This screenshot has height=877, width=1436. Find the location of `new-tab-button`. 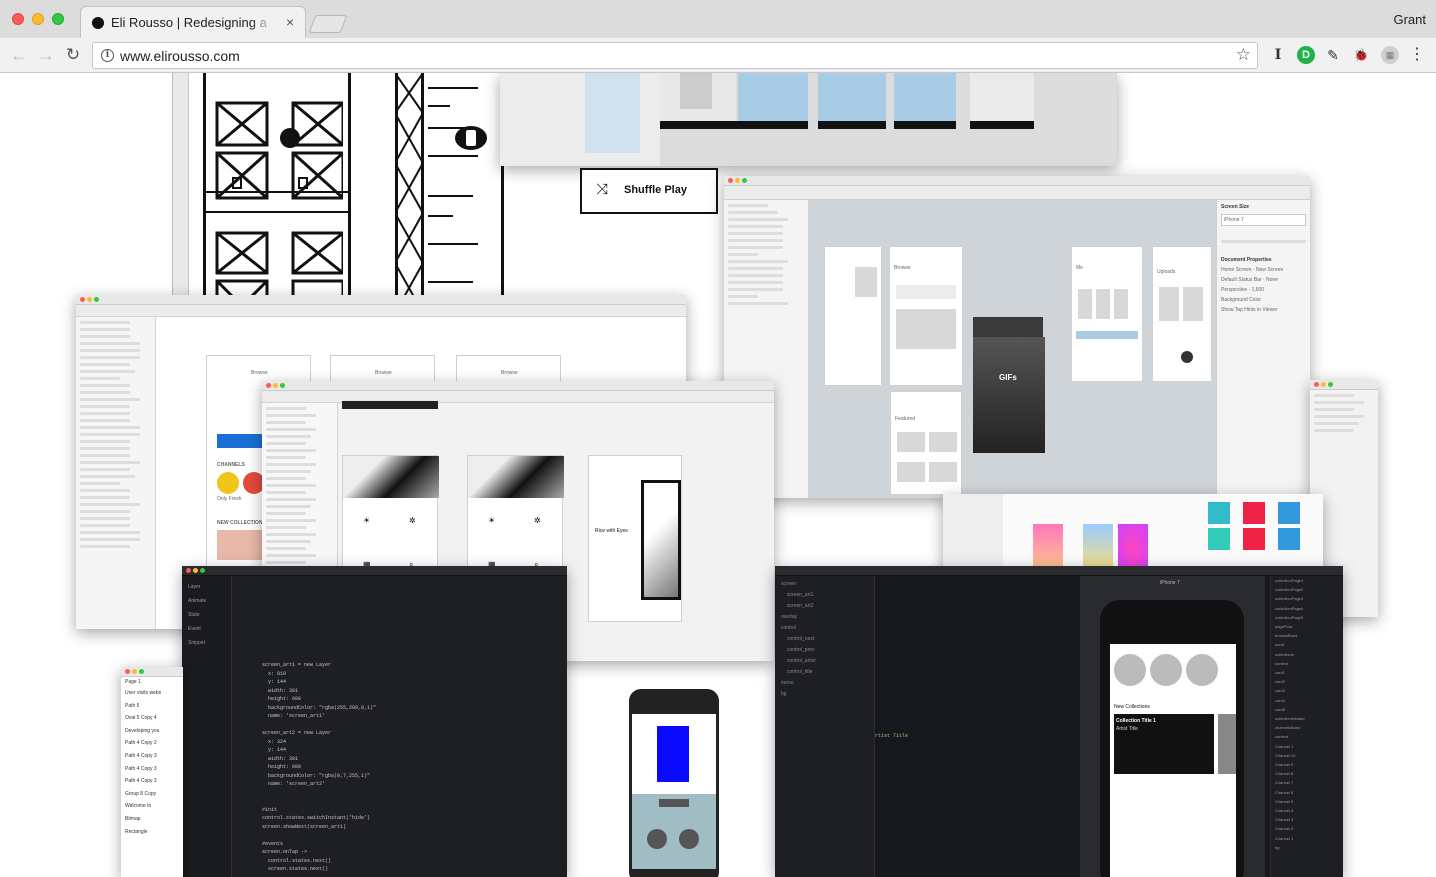

new-tab-button is located at coordinates (328, 24).